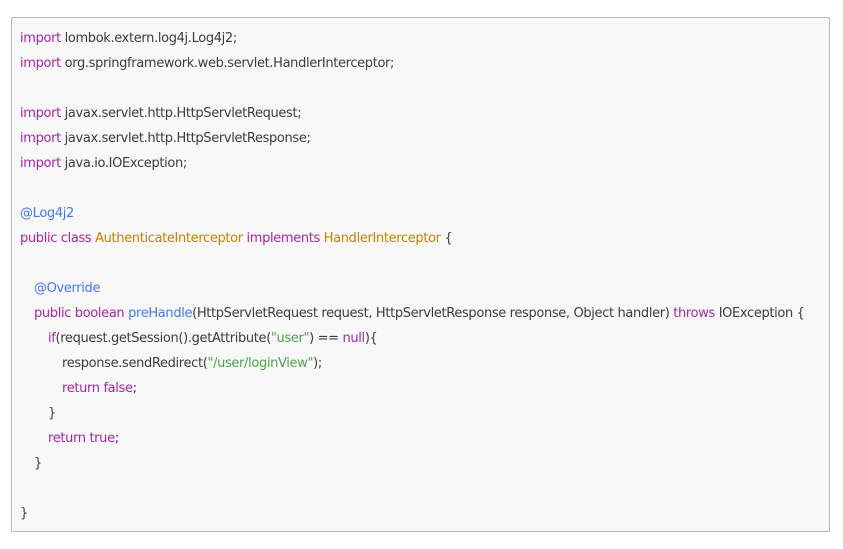 This screenshot has height=549, width=843. I want to click on import-path: lombok.extern.log4j.Log4j2;, so click(149, 38).